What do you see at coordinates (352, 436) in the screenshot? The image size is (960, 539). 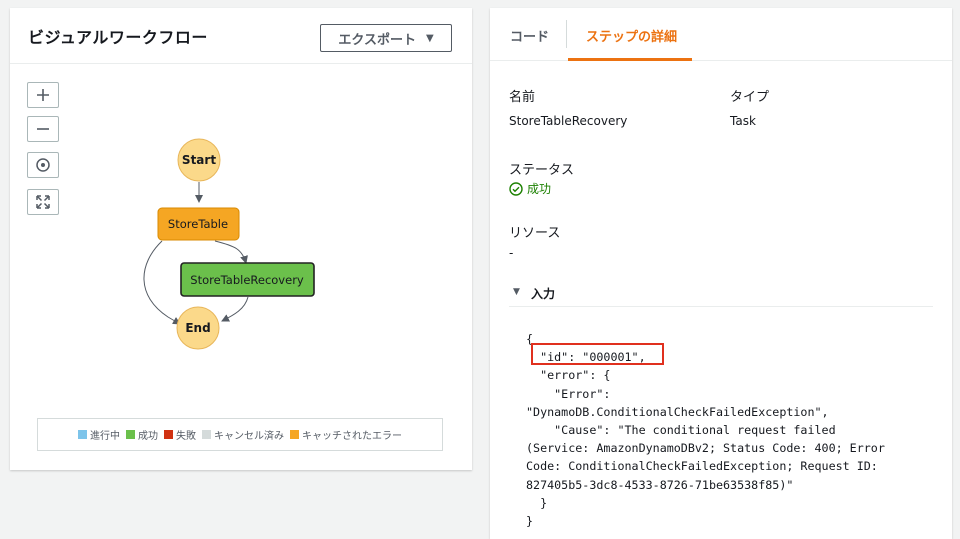 I see `legend-label: キャッチされたエラー` at bounding box center [352, 436].